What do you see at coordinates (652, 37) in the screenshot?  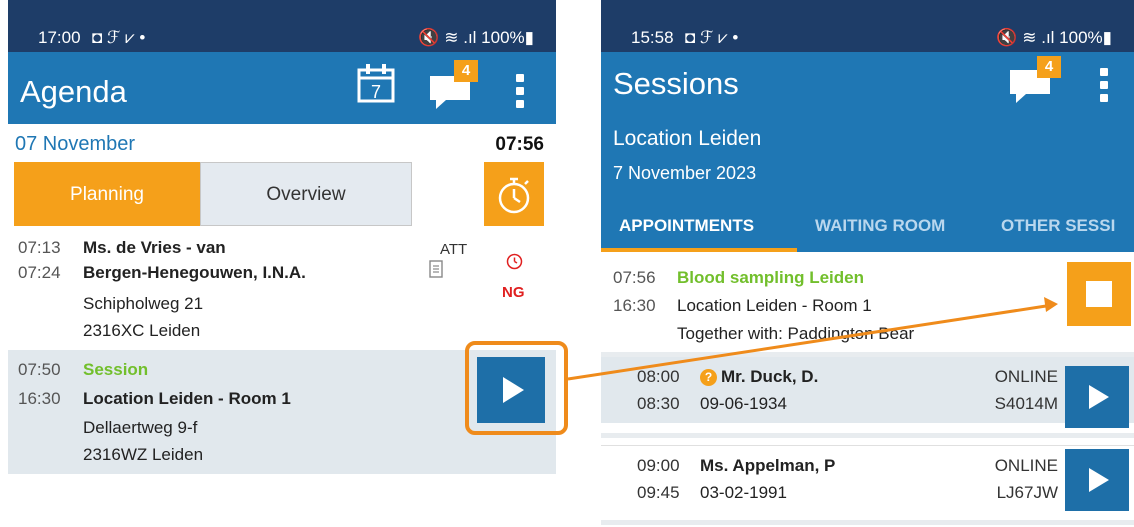 I see `status-time: 15:58` at bounding box center [652, 37].